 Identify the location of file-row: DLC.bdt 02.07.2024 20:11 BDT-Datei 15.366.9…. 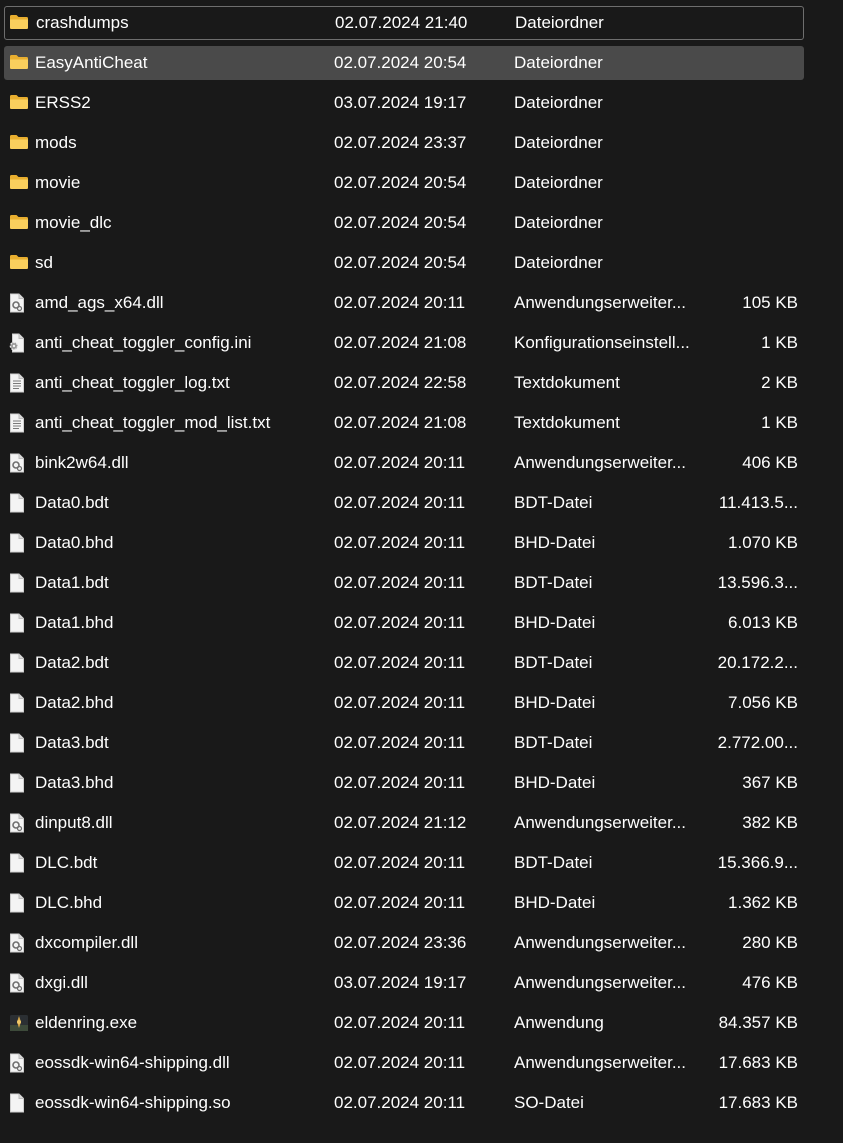
(404, 863).